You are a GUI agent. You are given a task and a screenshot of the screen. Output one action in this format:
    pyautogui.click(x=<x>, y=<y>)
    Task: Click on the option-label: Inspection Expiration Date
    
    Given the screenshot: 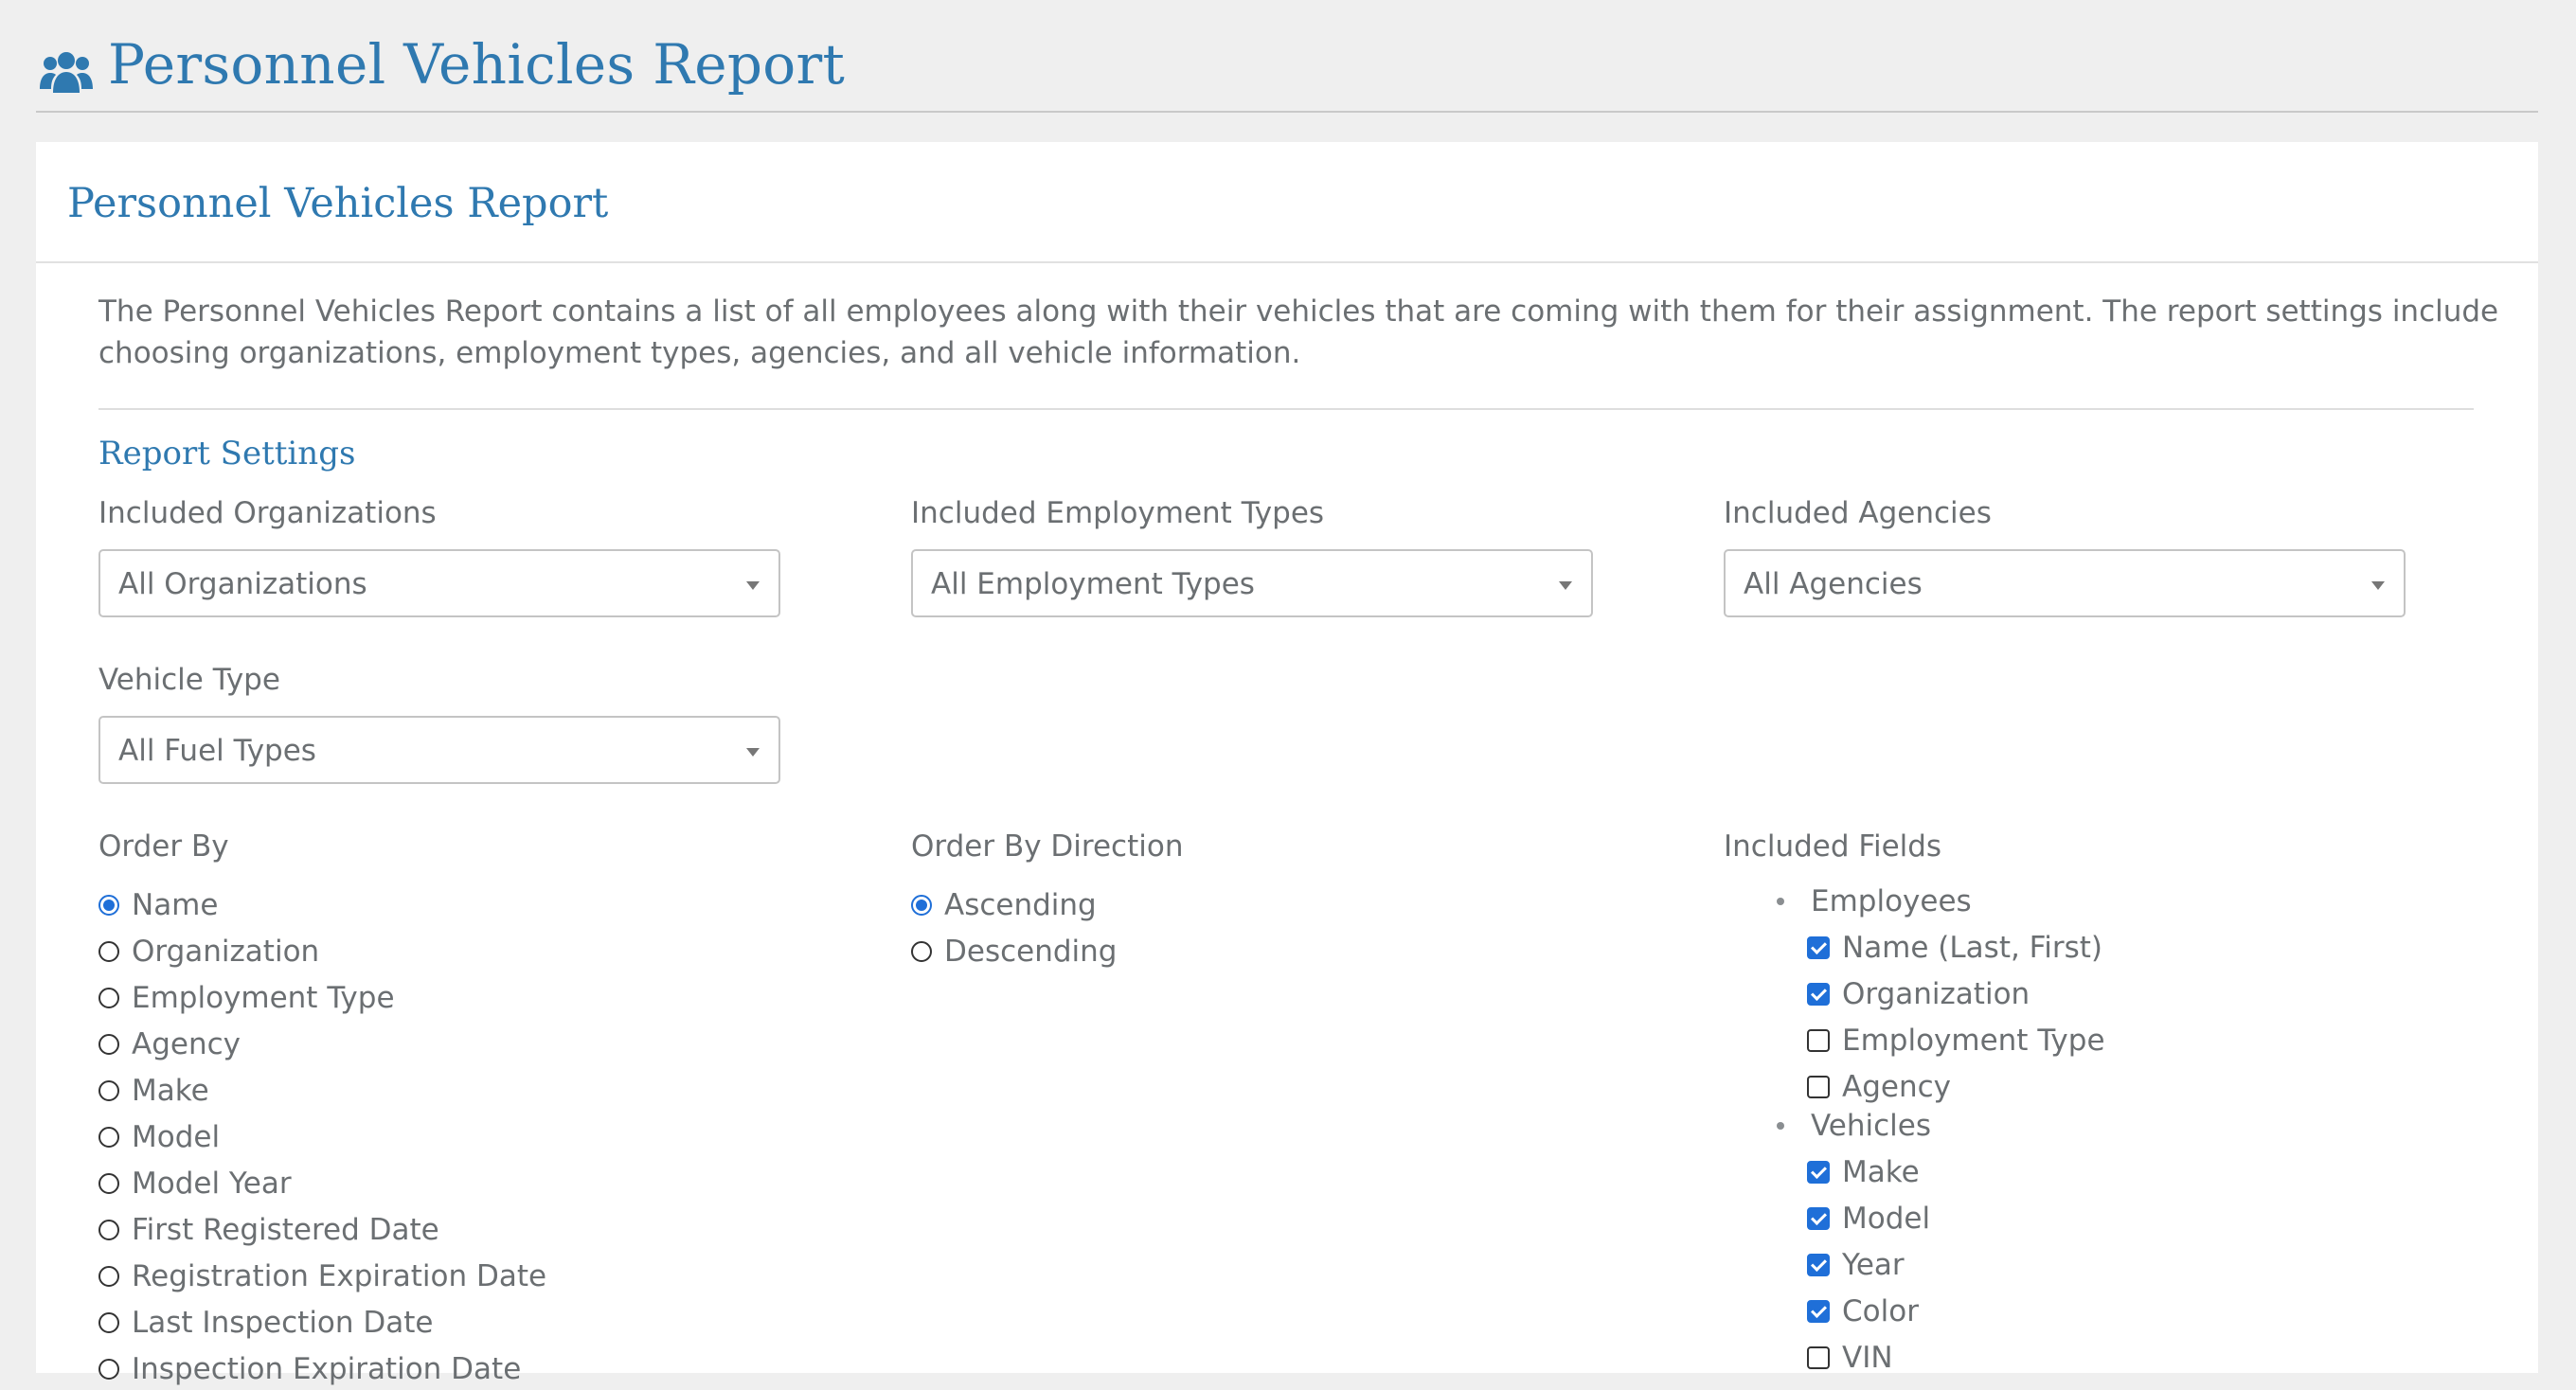 What is the action you would take?
    pyautogui.click(x=327, y=1369)
    